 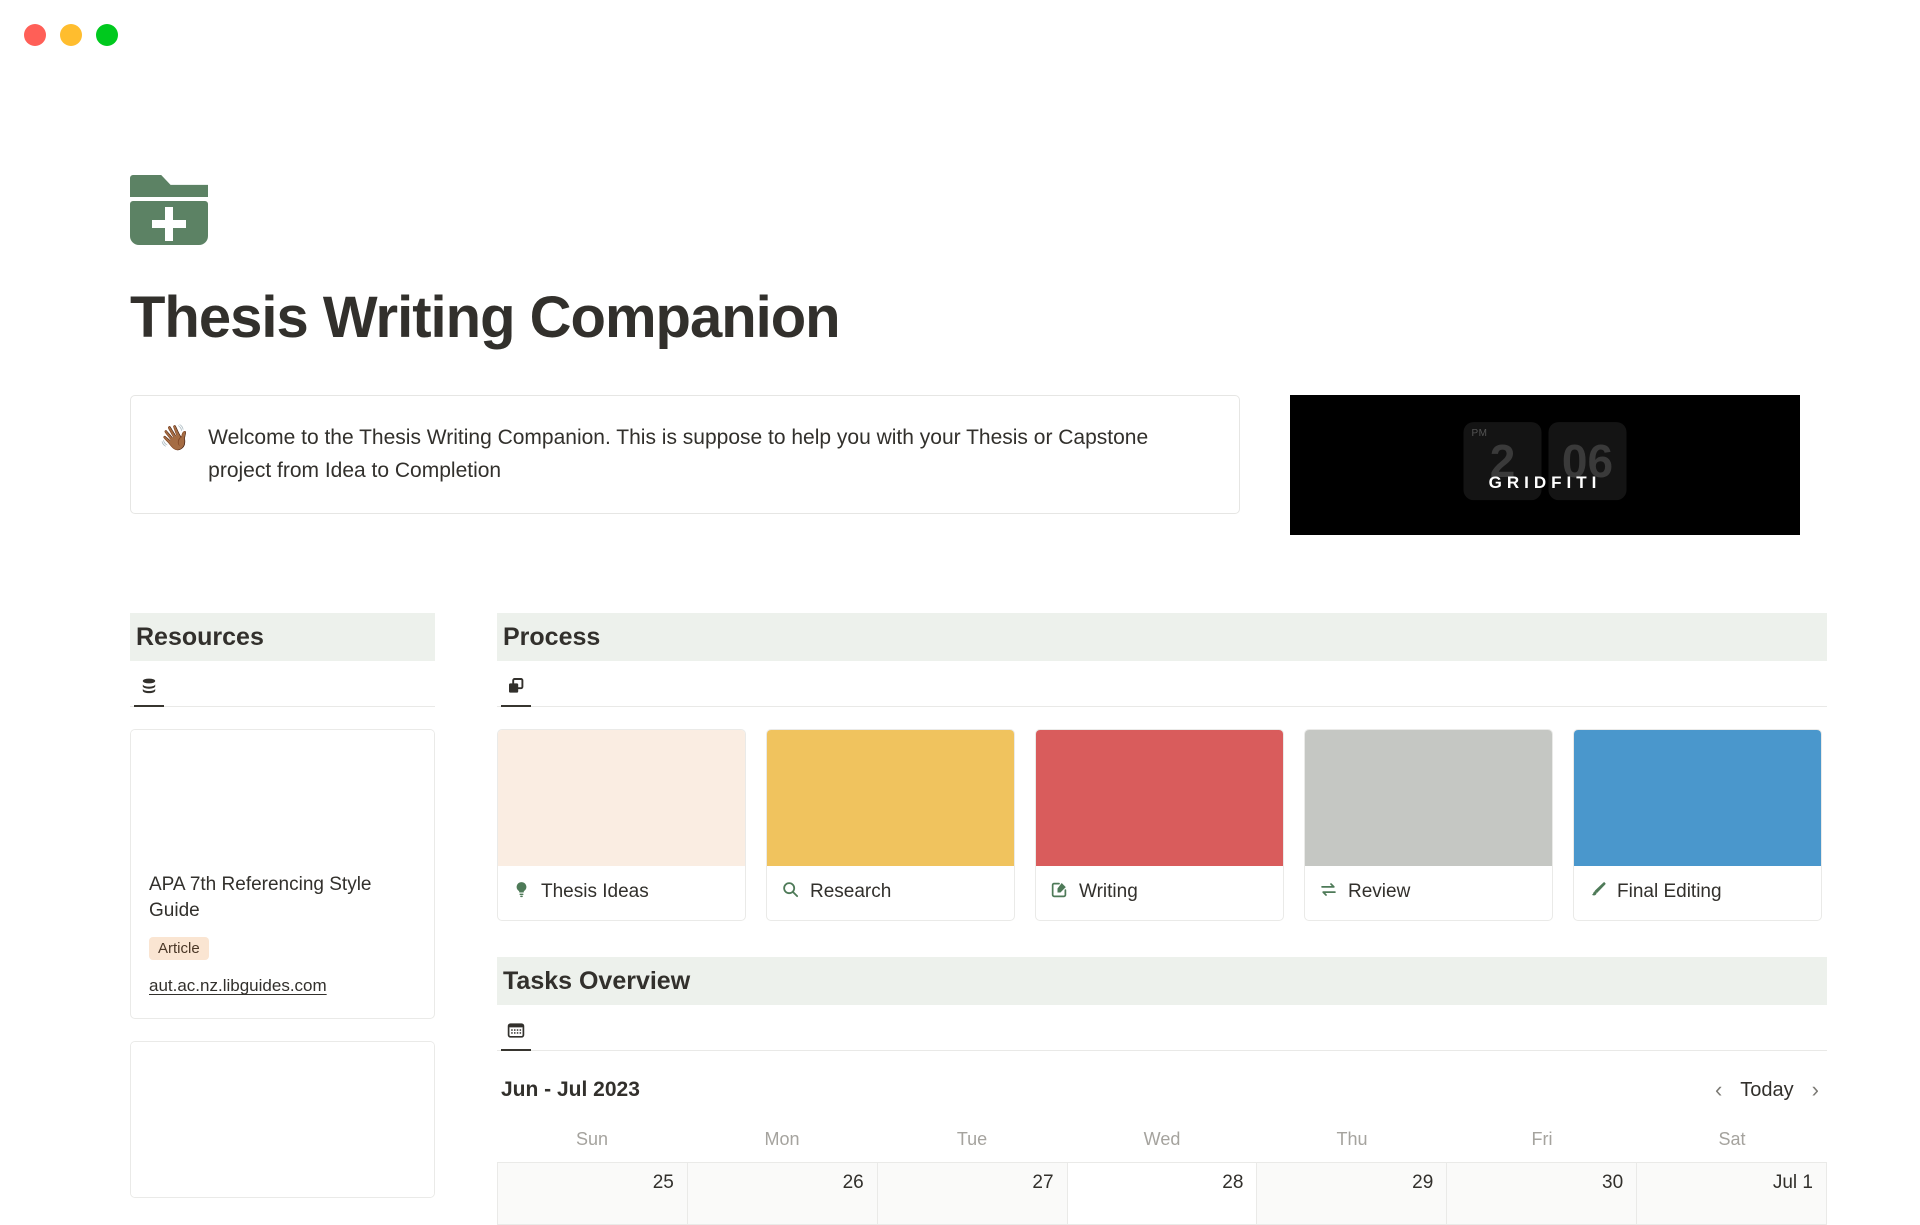 What do you see at coordinates (1732, 1139) in the screenshot?
I see `calendar-day-header: Sat` at bounding box center [1732, 1139].